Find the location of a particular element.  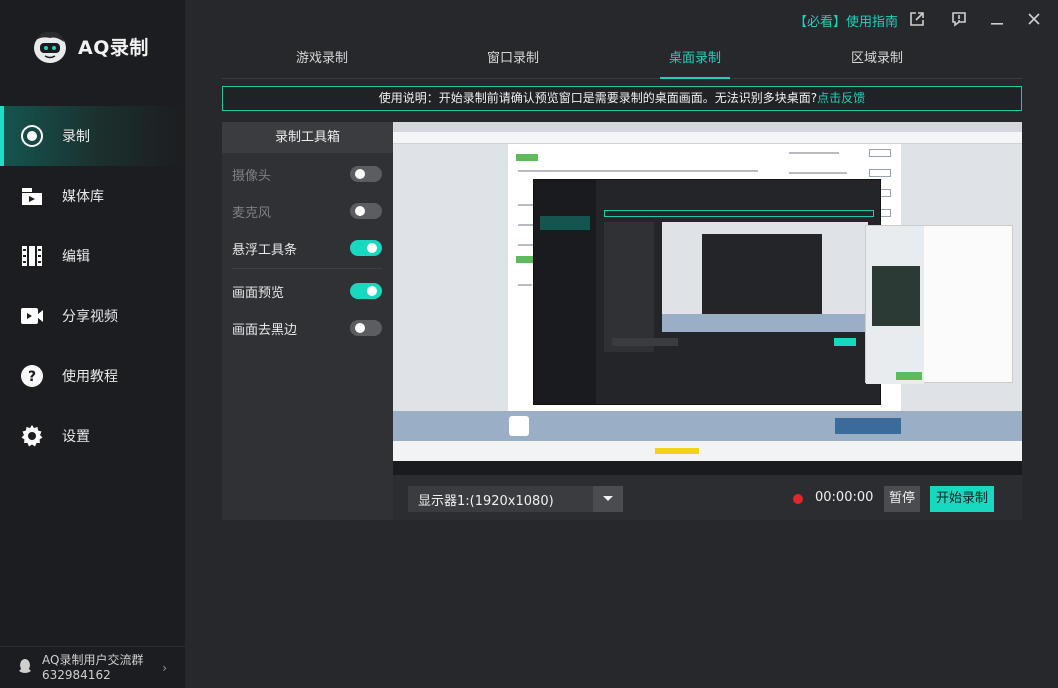

toggle-label: 悬浮工具条 is located at coordinates (265, 250).